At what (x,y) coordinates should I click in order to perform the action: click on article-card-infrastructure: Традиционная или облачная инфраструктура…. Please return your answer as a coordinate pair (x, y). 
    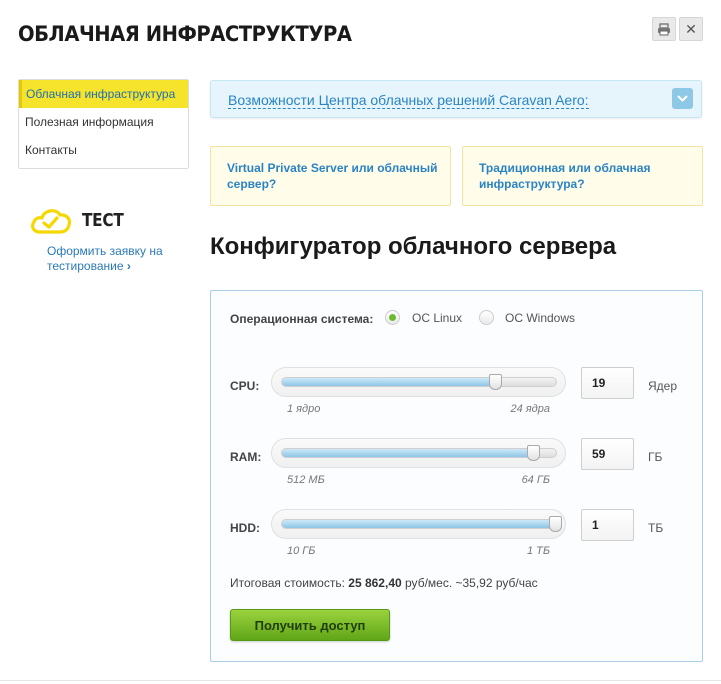
    Looking at the image, I should click on (582, 176).